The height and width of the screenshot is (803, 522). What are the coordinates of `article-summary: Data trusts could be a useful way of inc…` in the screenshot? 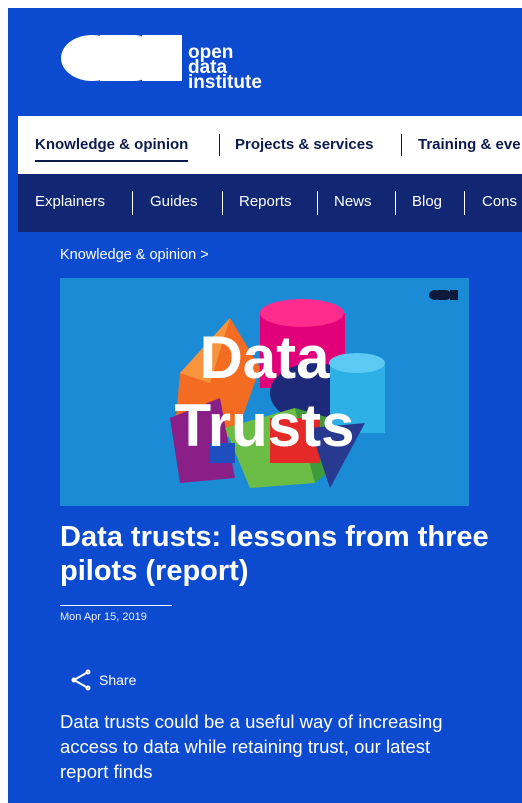 It's located at (251, 746).